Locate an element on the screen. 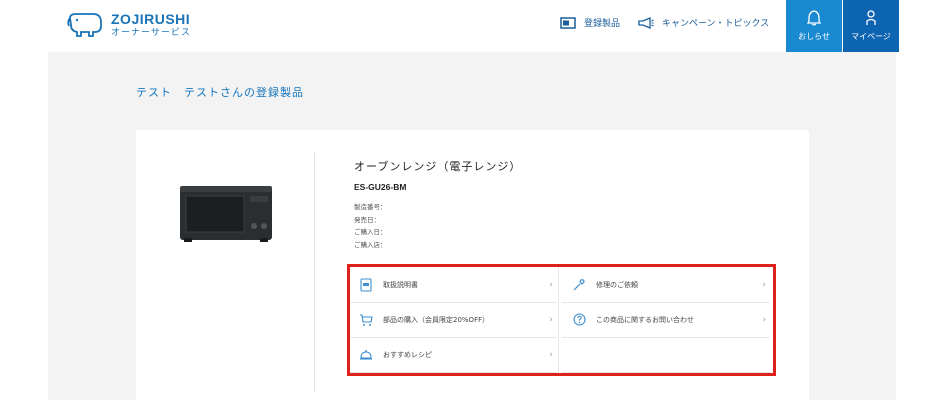  zojirushi-logo: ZOJIRUSHI オーナーサービス is located at coordinates (129, 25).